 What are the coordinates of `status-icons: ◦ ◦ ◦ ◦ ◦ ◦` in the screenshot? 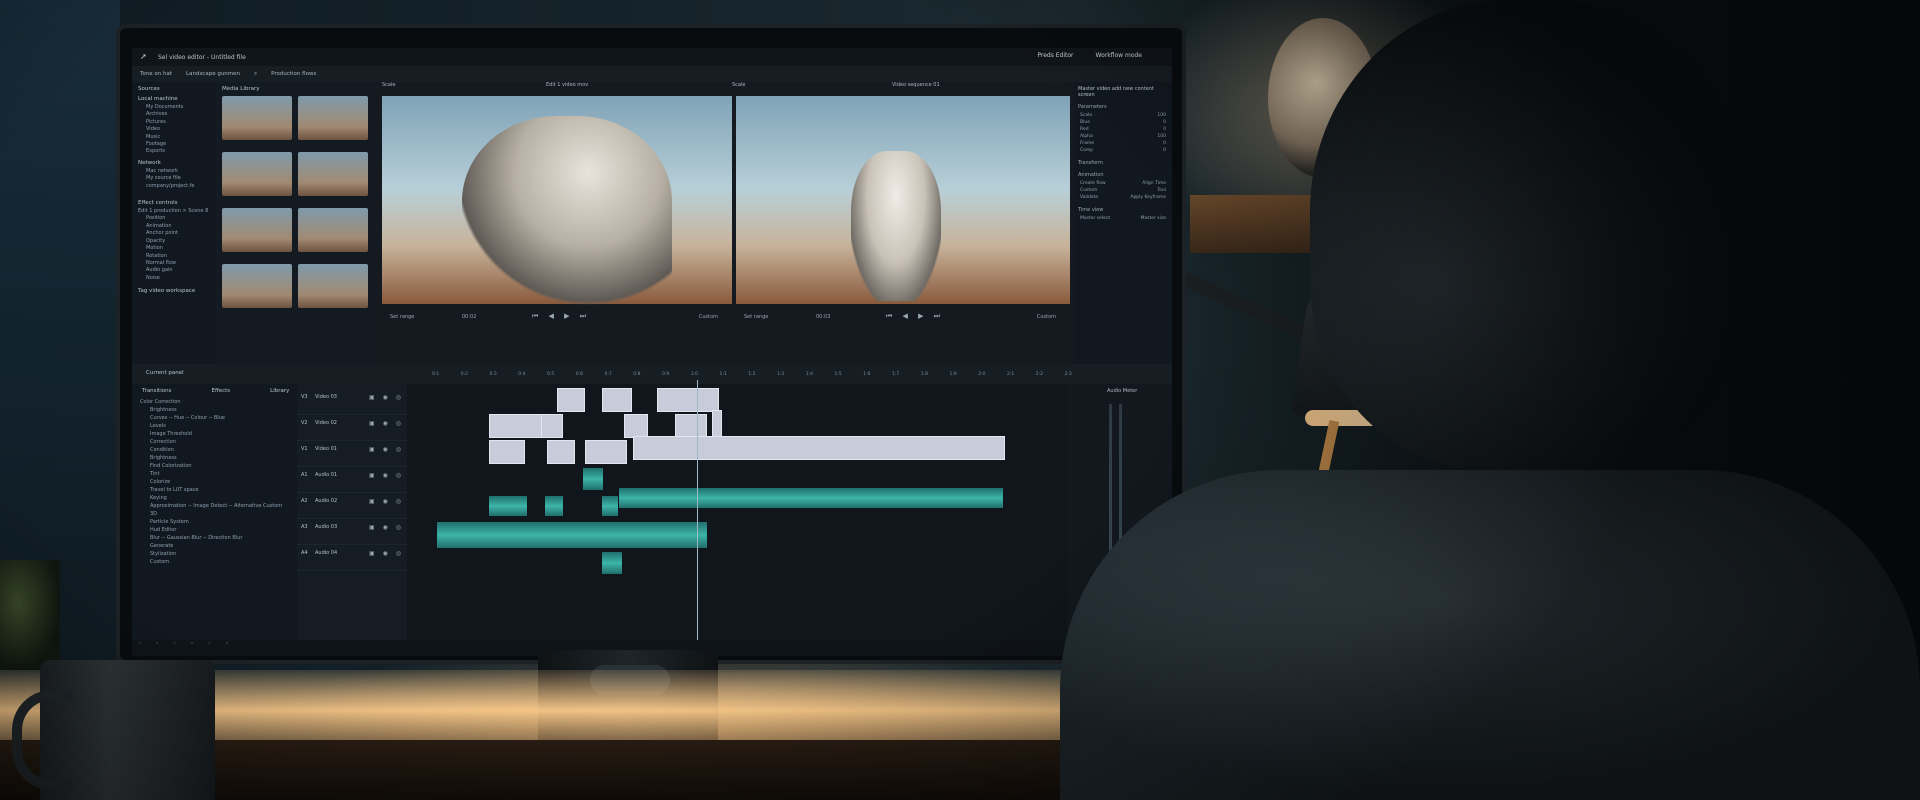 It's located at (186, 643).